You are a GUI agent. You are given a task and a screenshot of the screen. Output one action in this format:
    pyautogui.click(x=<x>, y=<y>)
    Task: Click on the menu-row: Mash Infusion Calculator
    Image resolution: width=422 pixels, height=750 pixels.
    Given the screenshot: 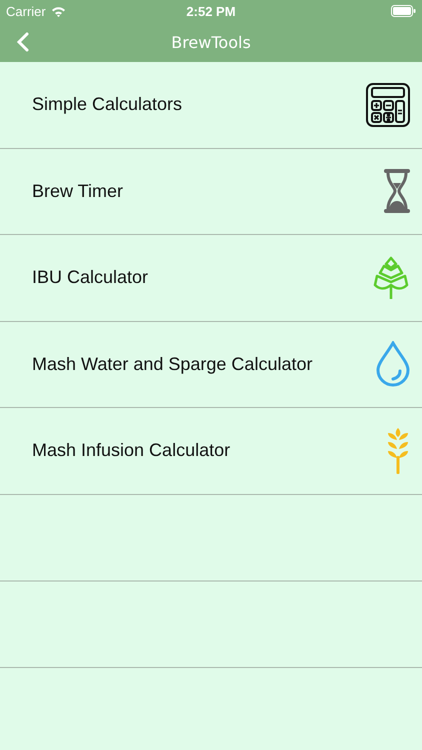 What is the action you would take?
    pyautogui.click(x=211, y=451)
    